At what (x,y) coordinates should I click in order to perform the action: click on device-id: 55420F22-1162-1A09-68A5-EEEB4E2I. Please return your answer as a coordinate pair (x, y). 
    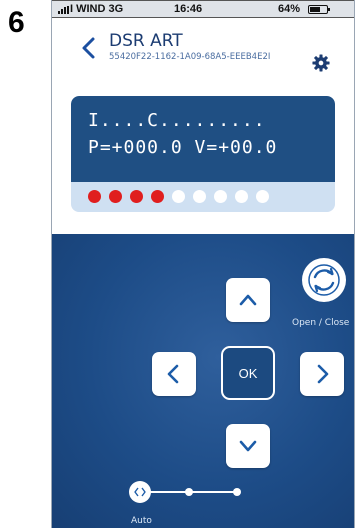
    Looking at the image, I should click on (190, 57).